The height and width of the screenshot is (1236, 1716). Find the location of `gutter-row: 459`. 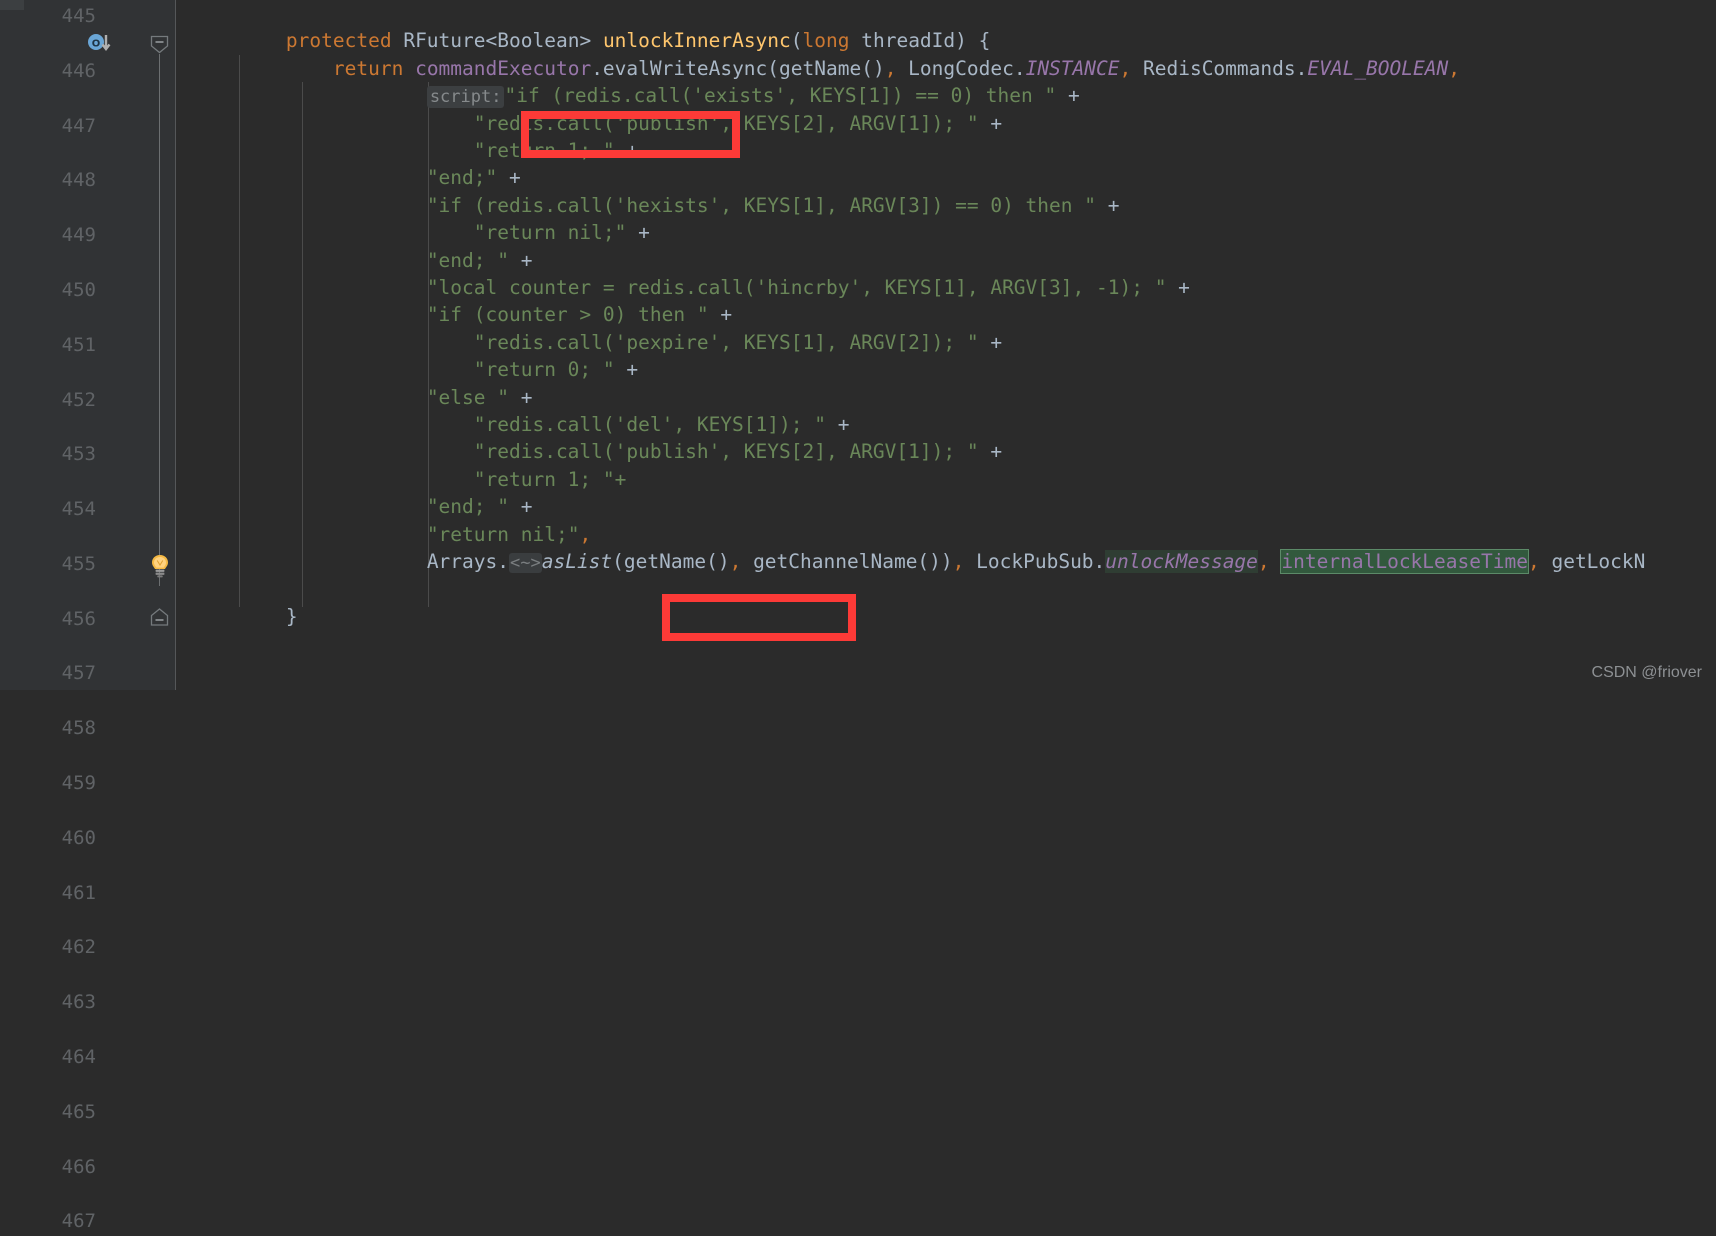

gutter-row: 459 is located at coordinates (99, 588).